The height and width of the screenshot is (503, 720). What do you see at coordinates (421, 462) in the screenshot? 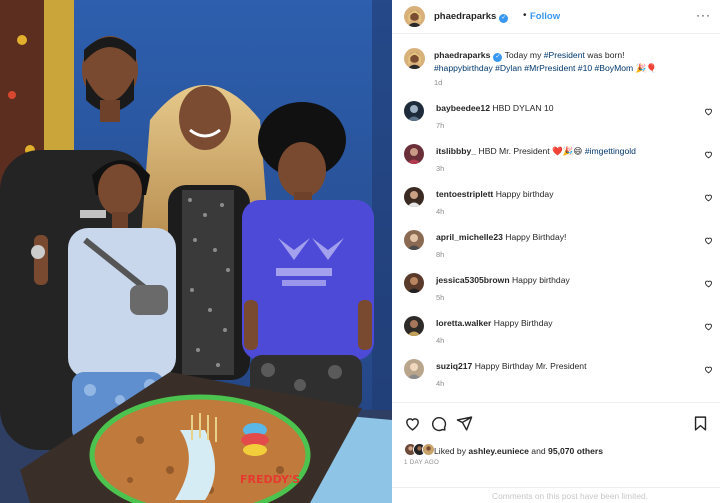
I see `post-date: 1 DAY AGO` at bounding box center [421, 462].